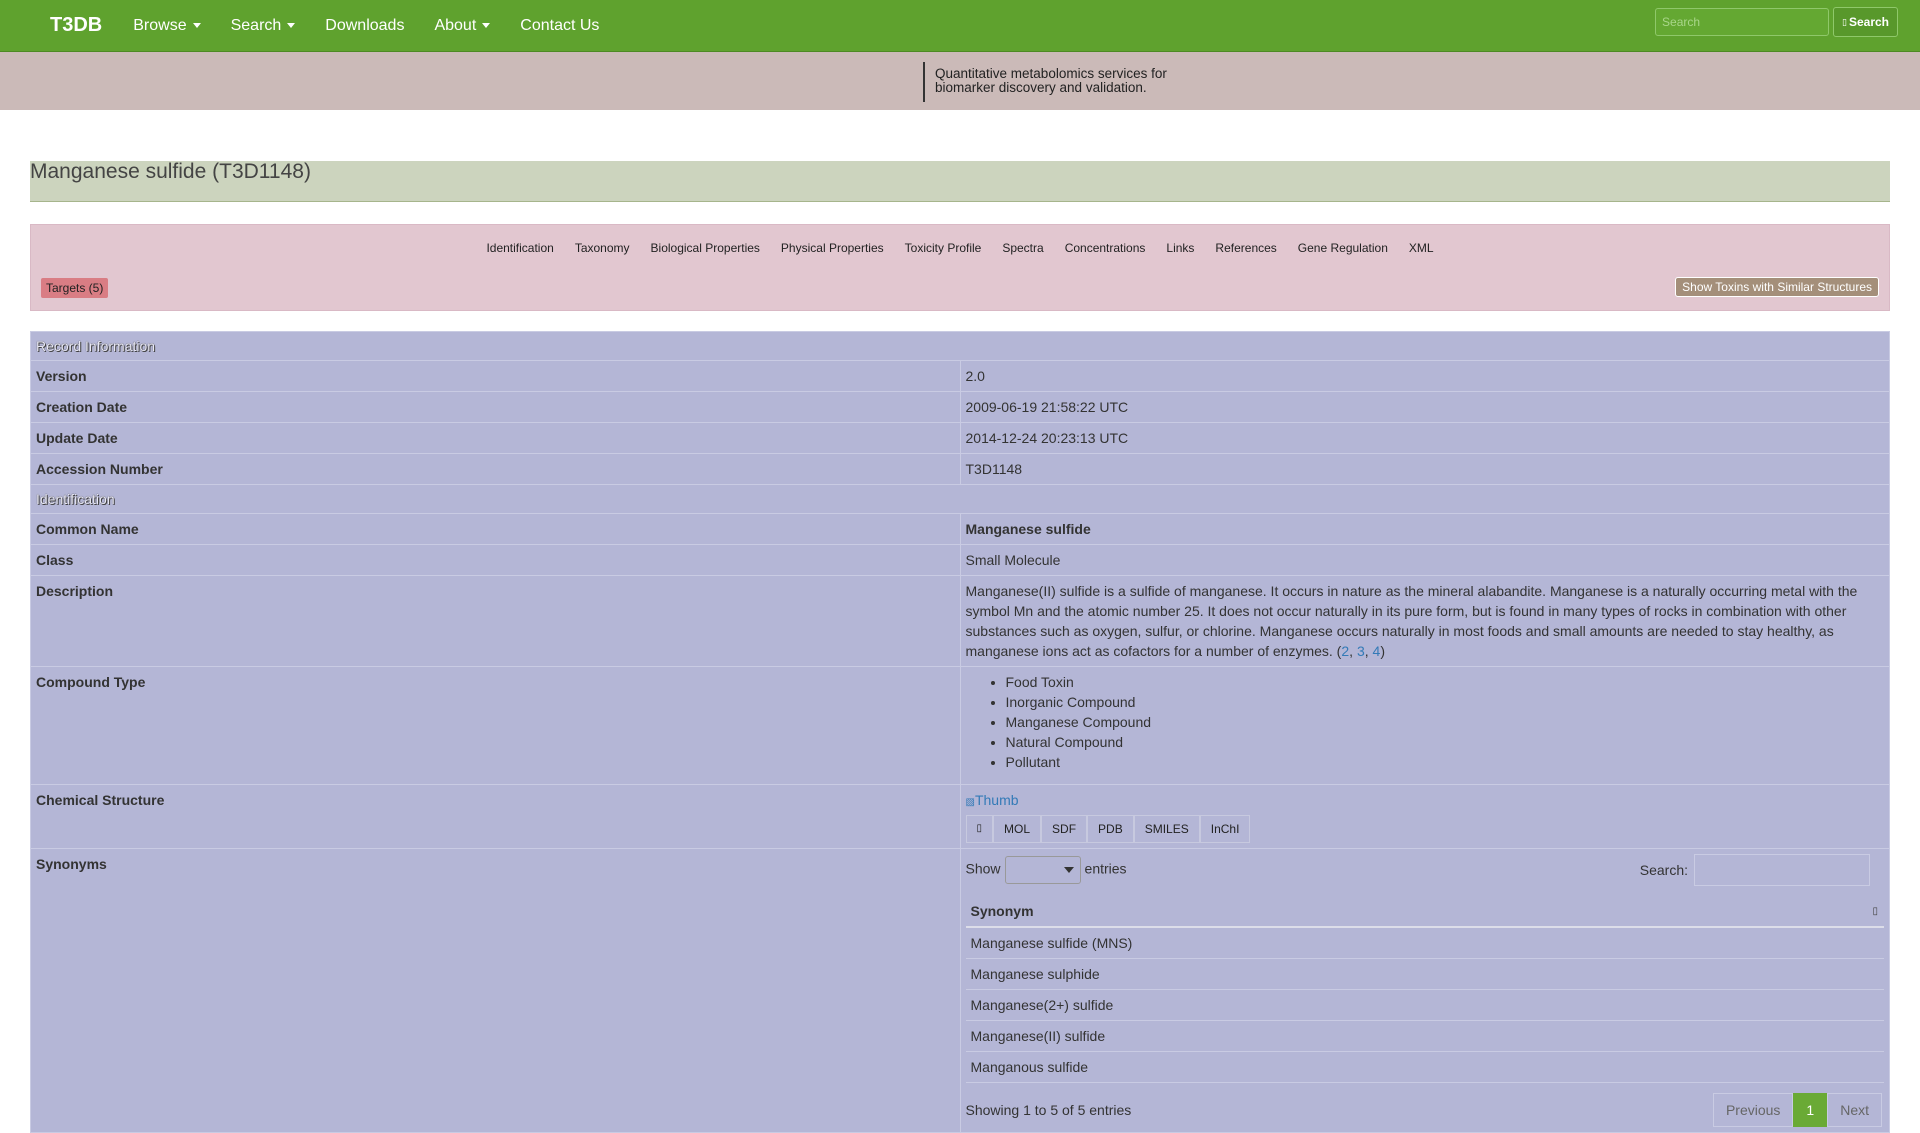  What do you see at coordinates (1105, 248) in the screenshot?
I see `tab-concentrations: Concentrations` at bounding box center [1105, 248].